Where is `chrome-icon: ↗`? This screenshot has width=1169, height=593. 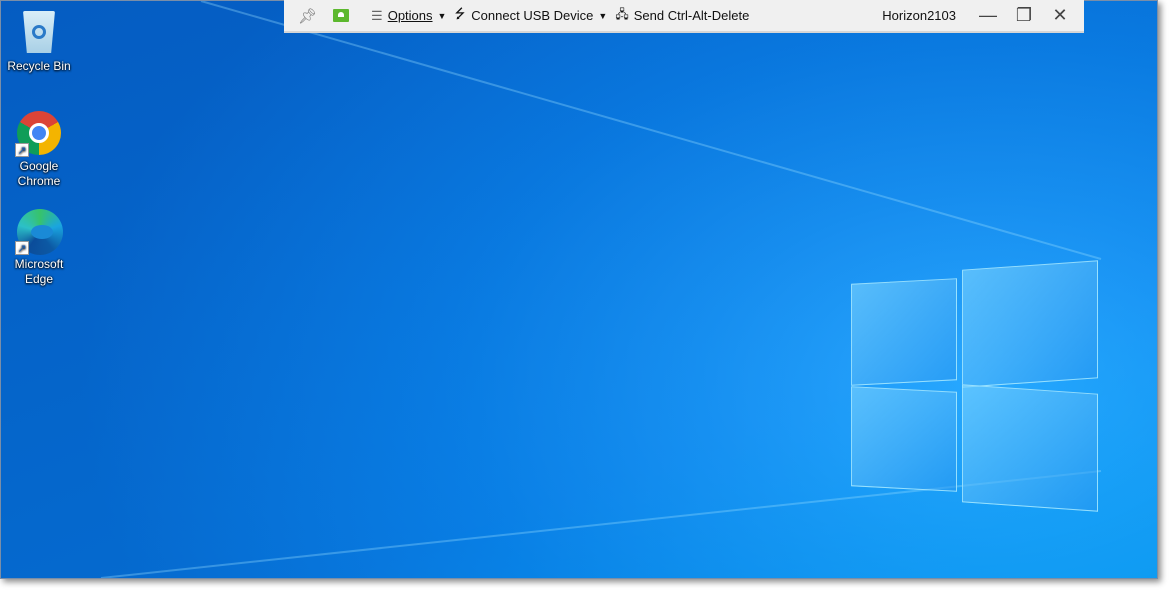
chrome-icon: ↗ is located at coordinates (39, 133).